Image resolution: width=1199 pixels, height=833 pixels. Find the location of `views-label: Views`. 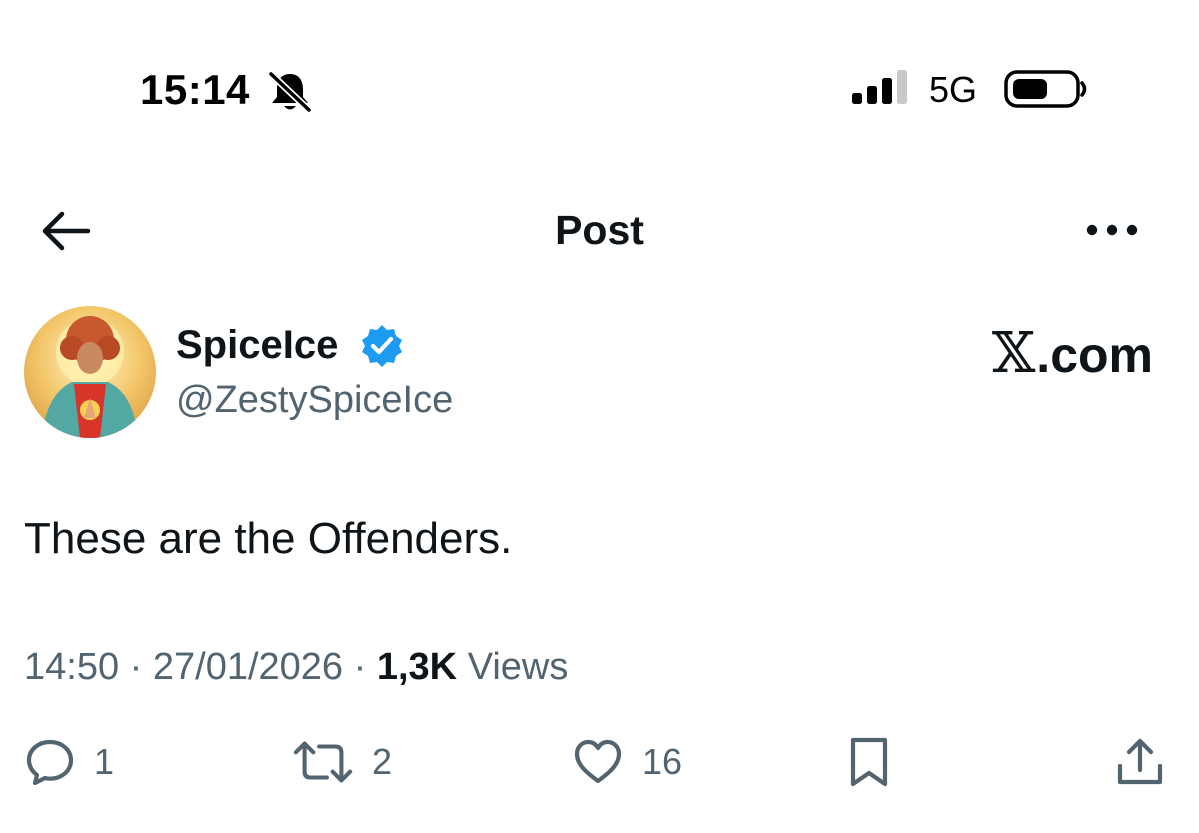

views-label: Views is located at coordinates (518, 667).